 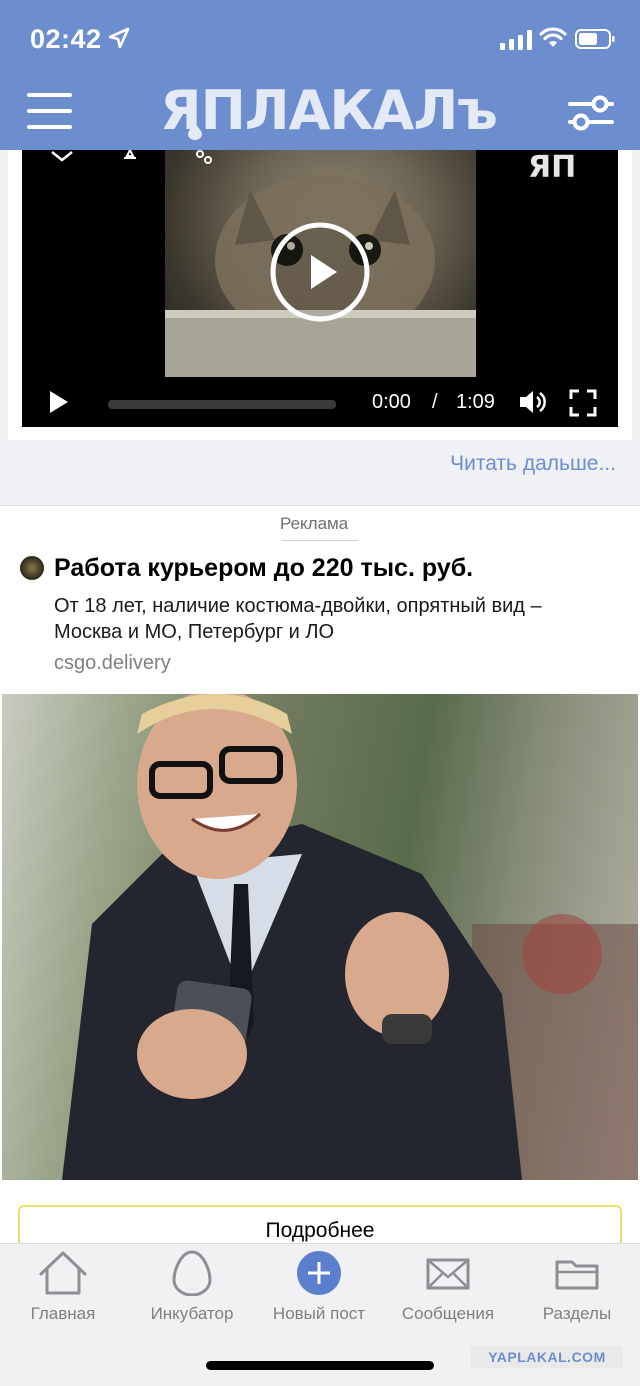 What do you see at coordinates (583, 403) in the screenshot?
I see `fullscreen-icon` at bounding box center [583, 403].